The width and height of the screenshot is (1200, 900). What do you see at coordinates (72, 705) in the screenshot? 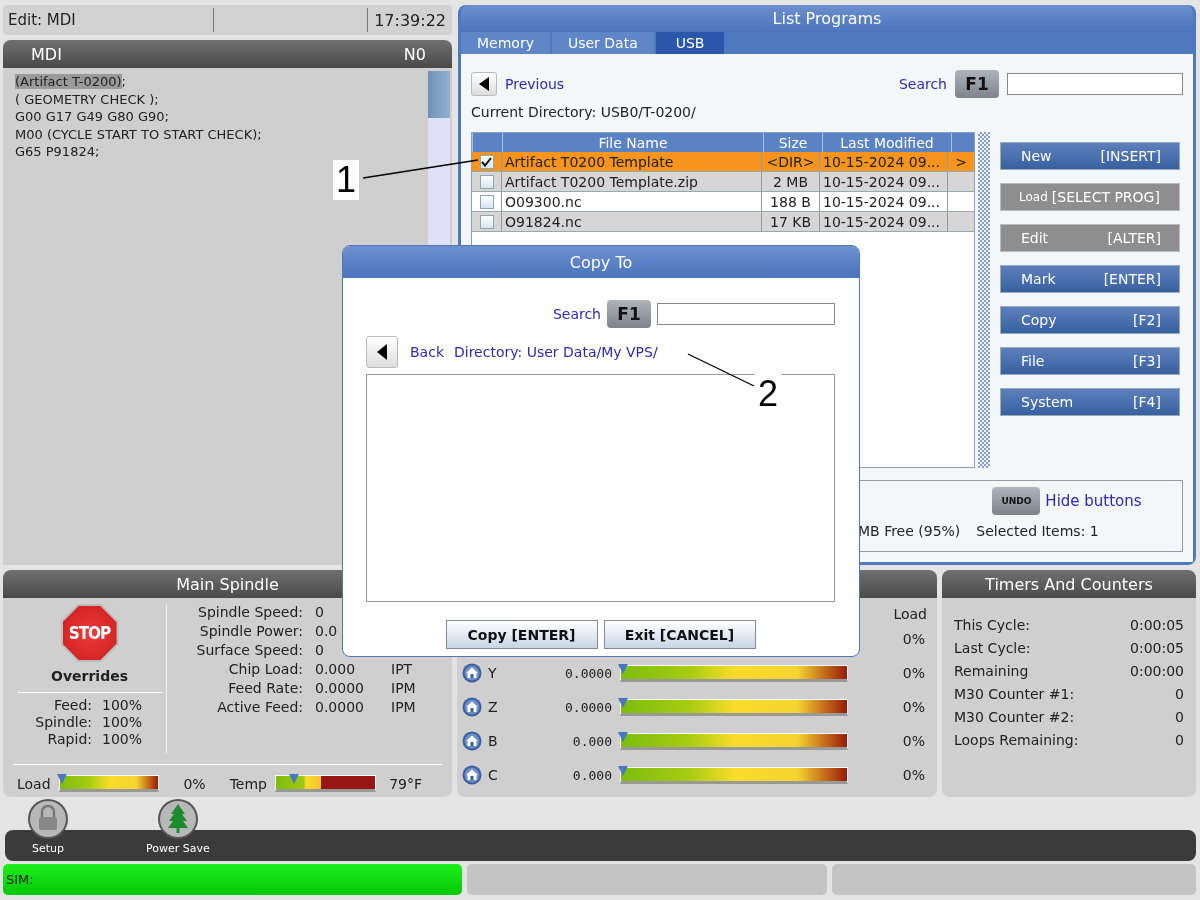
I see `override-label: Feed:` at bounding box center [72, 705].